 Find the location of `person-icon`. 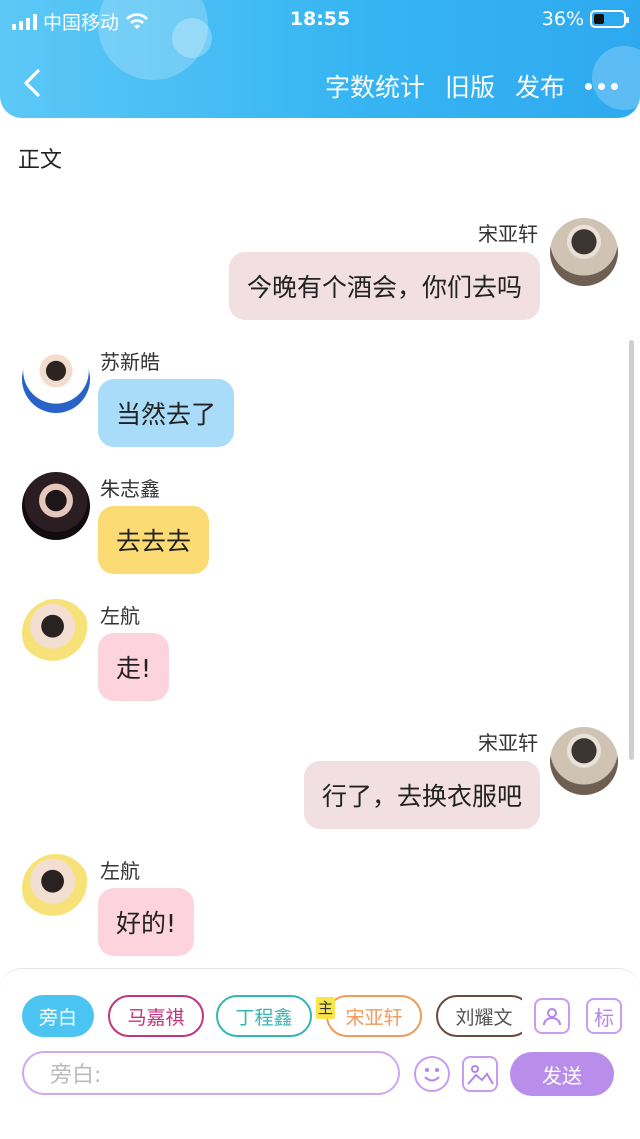

person-icon is located at coordinates (552, 1017).